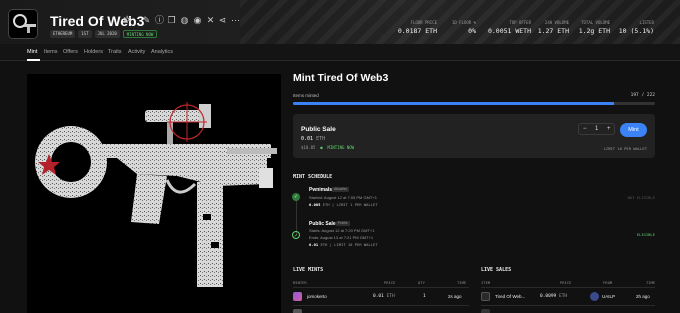 The height and width of the screenshot is (313, 680). What do you see at coordinates (609, 129) in the screenshot?
I see `increment-button: +` at bounding box center [609, 129].